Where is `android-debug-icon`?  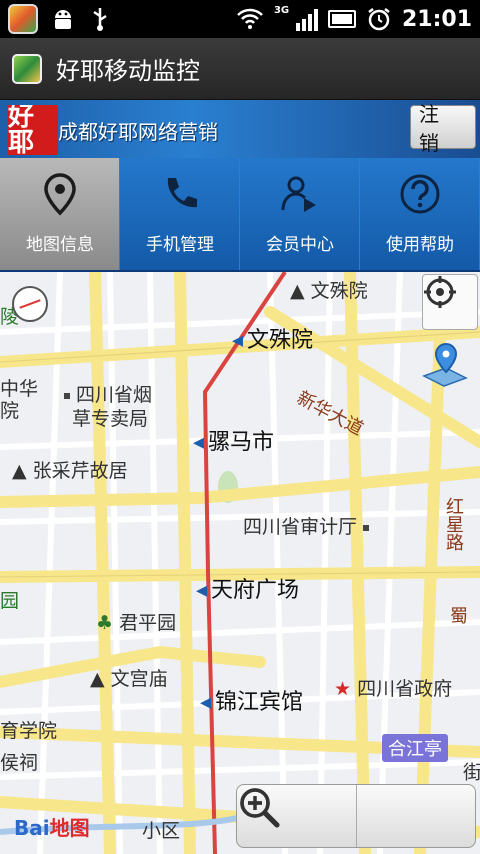 android-debug-icon is located at coordinates (63, 19).